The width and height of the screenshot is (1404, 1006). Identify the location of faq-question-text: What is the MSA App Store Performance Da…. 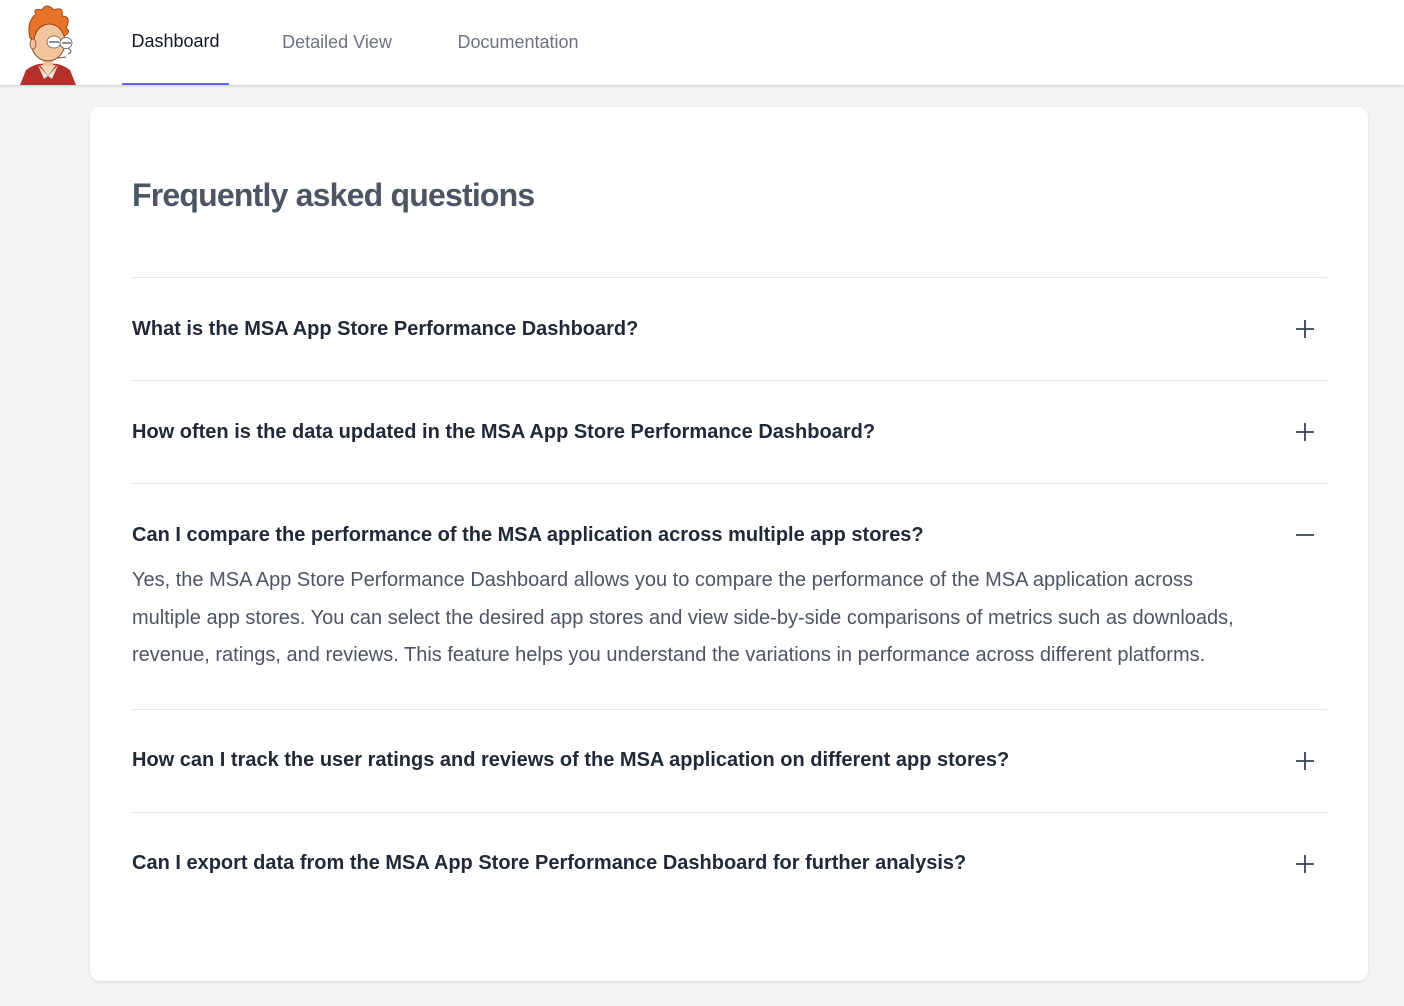
(385, 328).